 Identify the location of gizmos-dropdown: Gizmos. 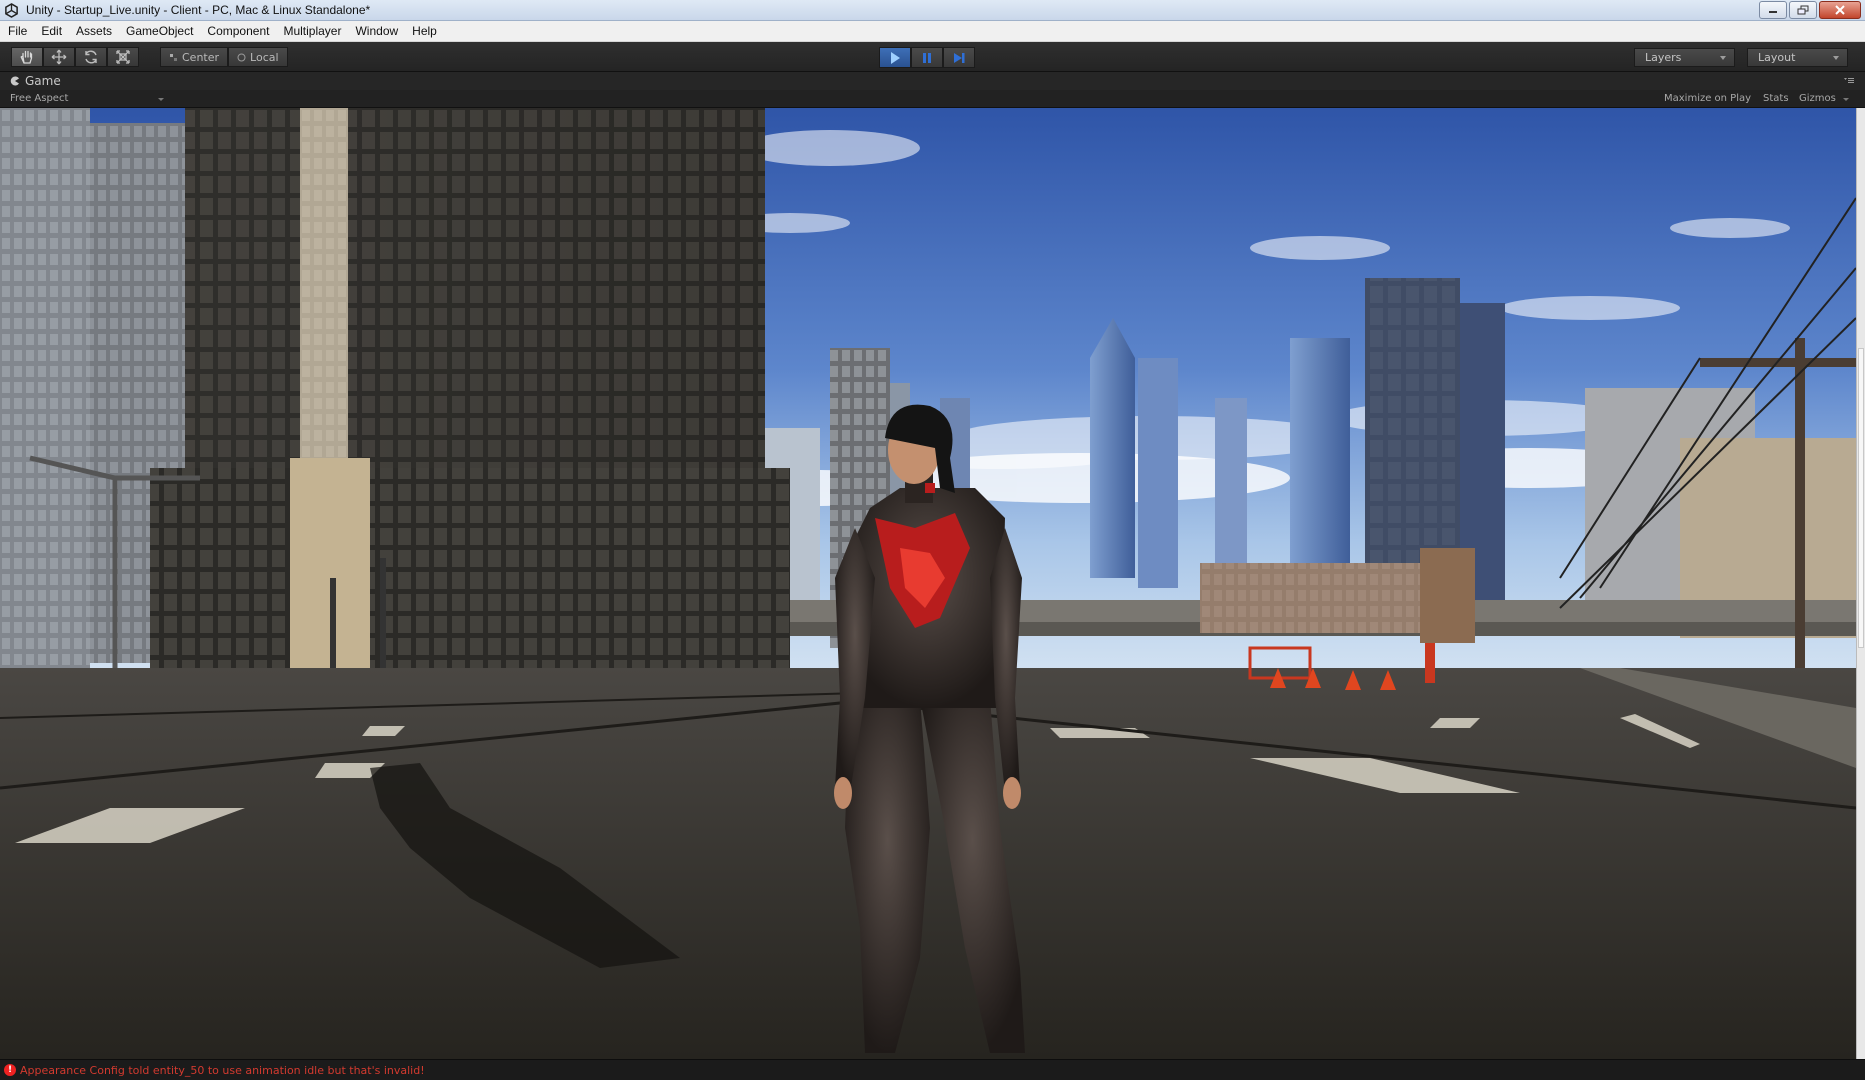
(1817, 98).